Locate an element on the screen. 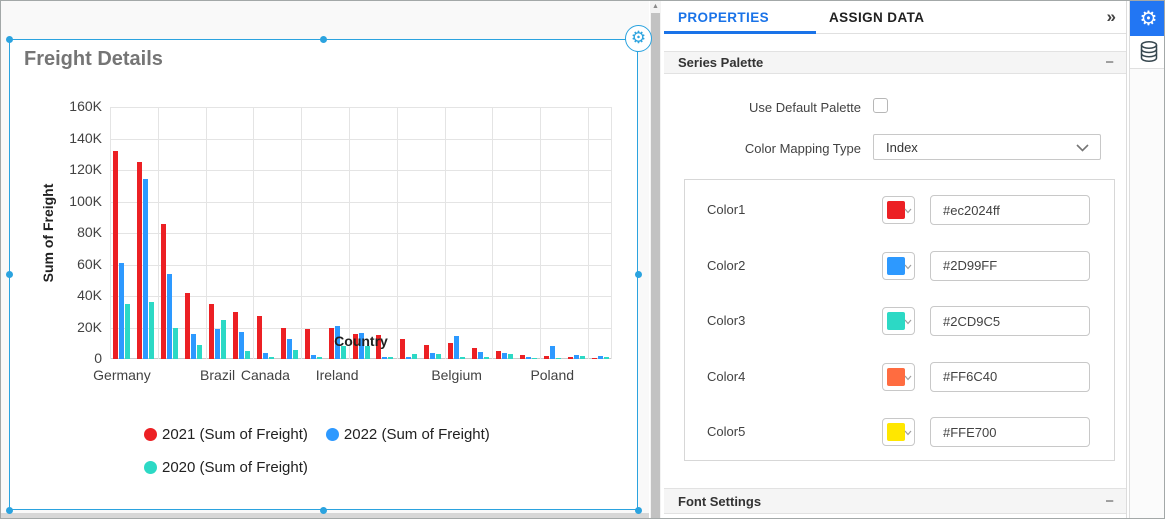 Image resolution: width=1165 pixels, height=519 pixels. canvas-vertical-scrollbar: ▲ is located at coordinates (655, 259).